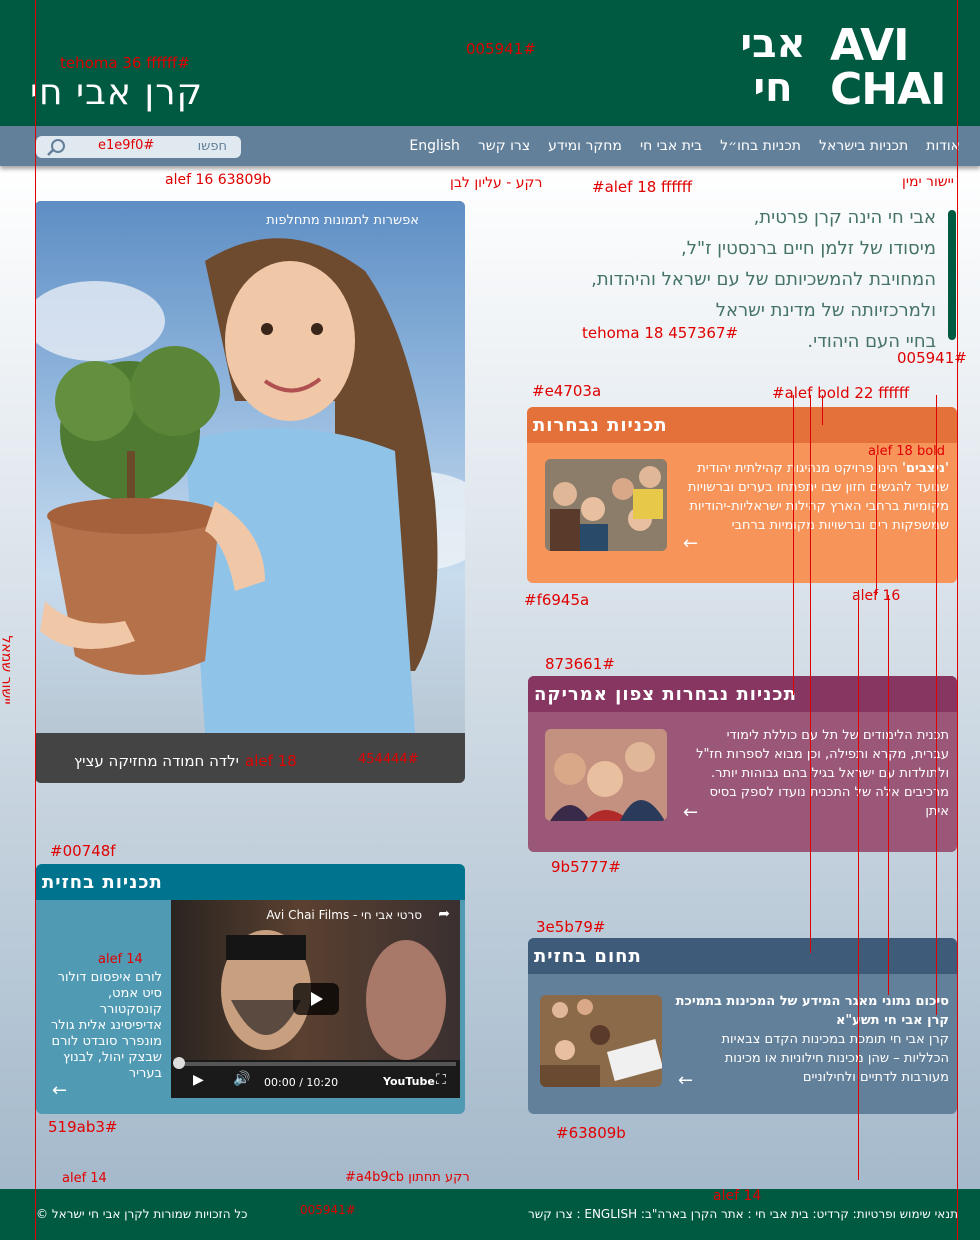 The height and width of the screenshot is (1240, 980). Describe the element at coordinates (742, 956) in the screenshot. I see `research-header: תחום בחזית` at that location.